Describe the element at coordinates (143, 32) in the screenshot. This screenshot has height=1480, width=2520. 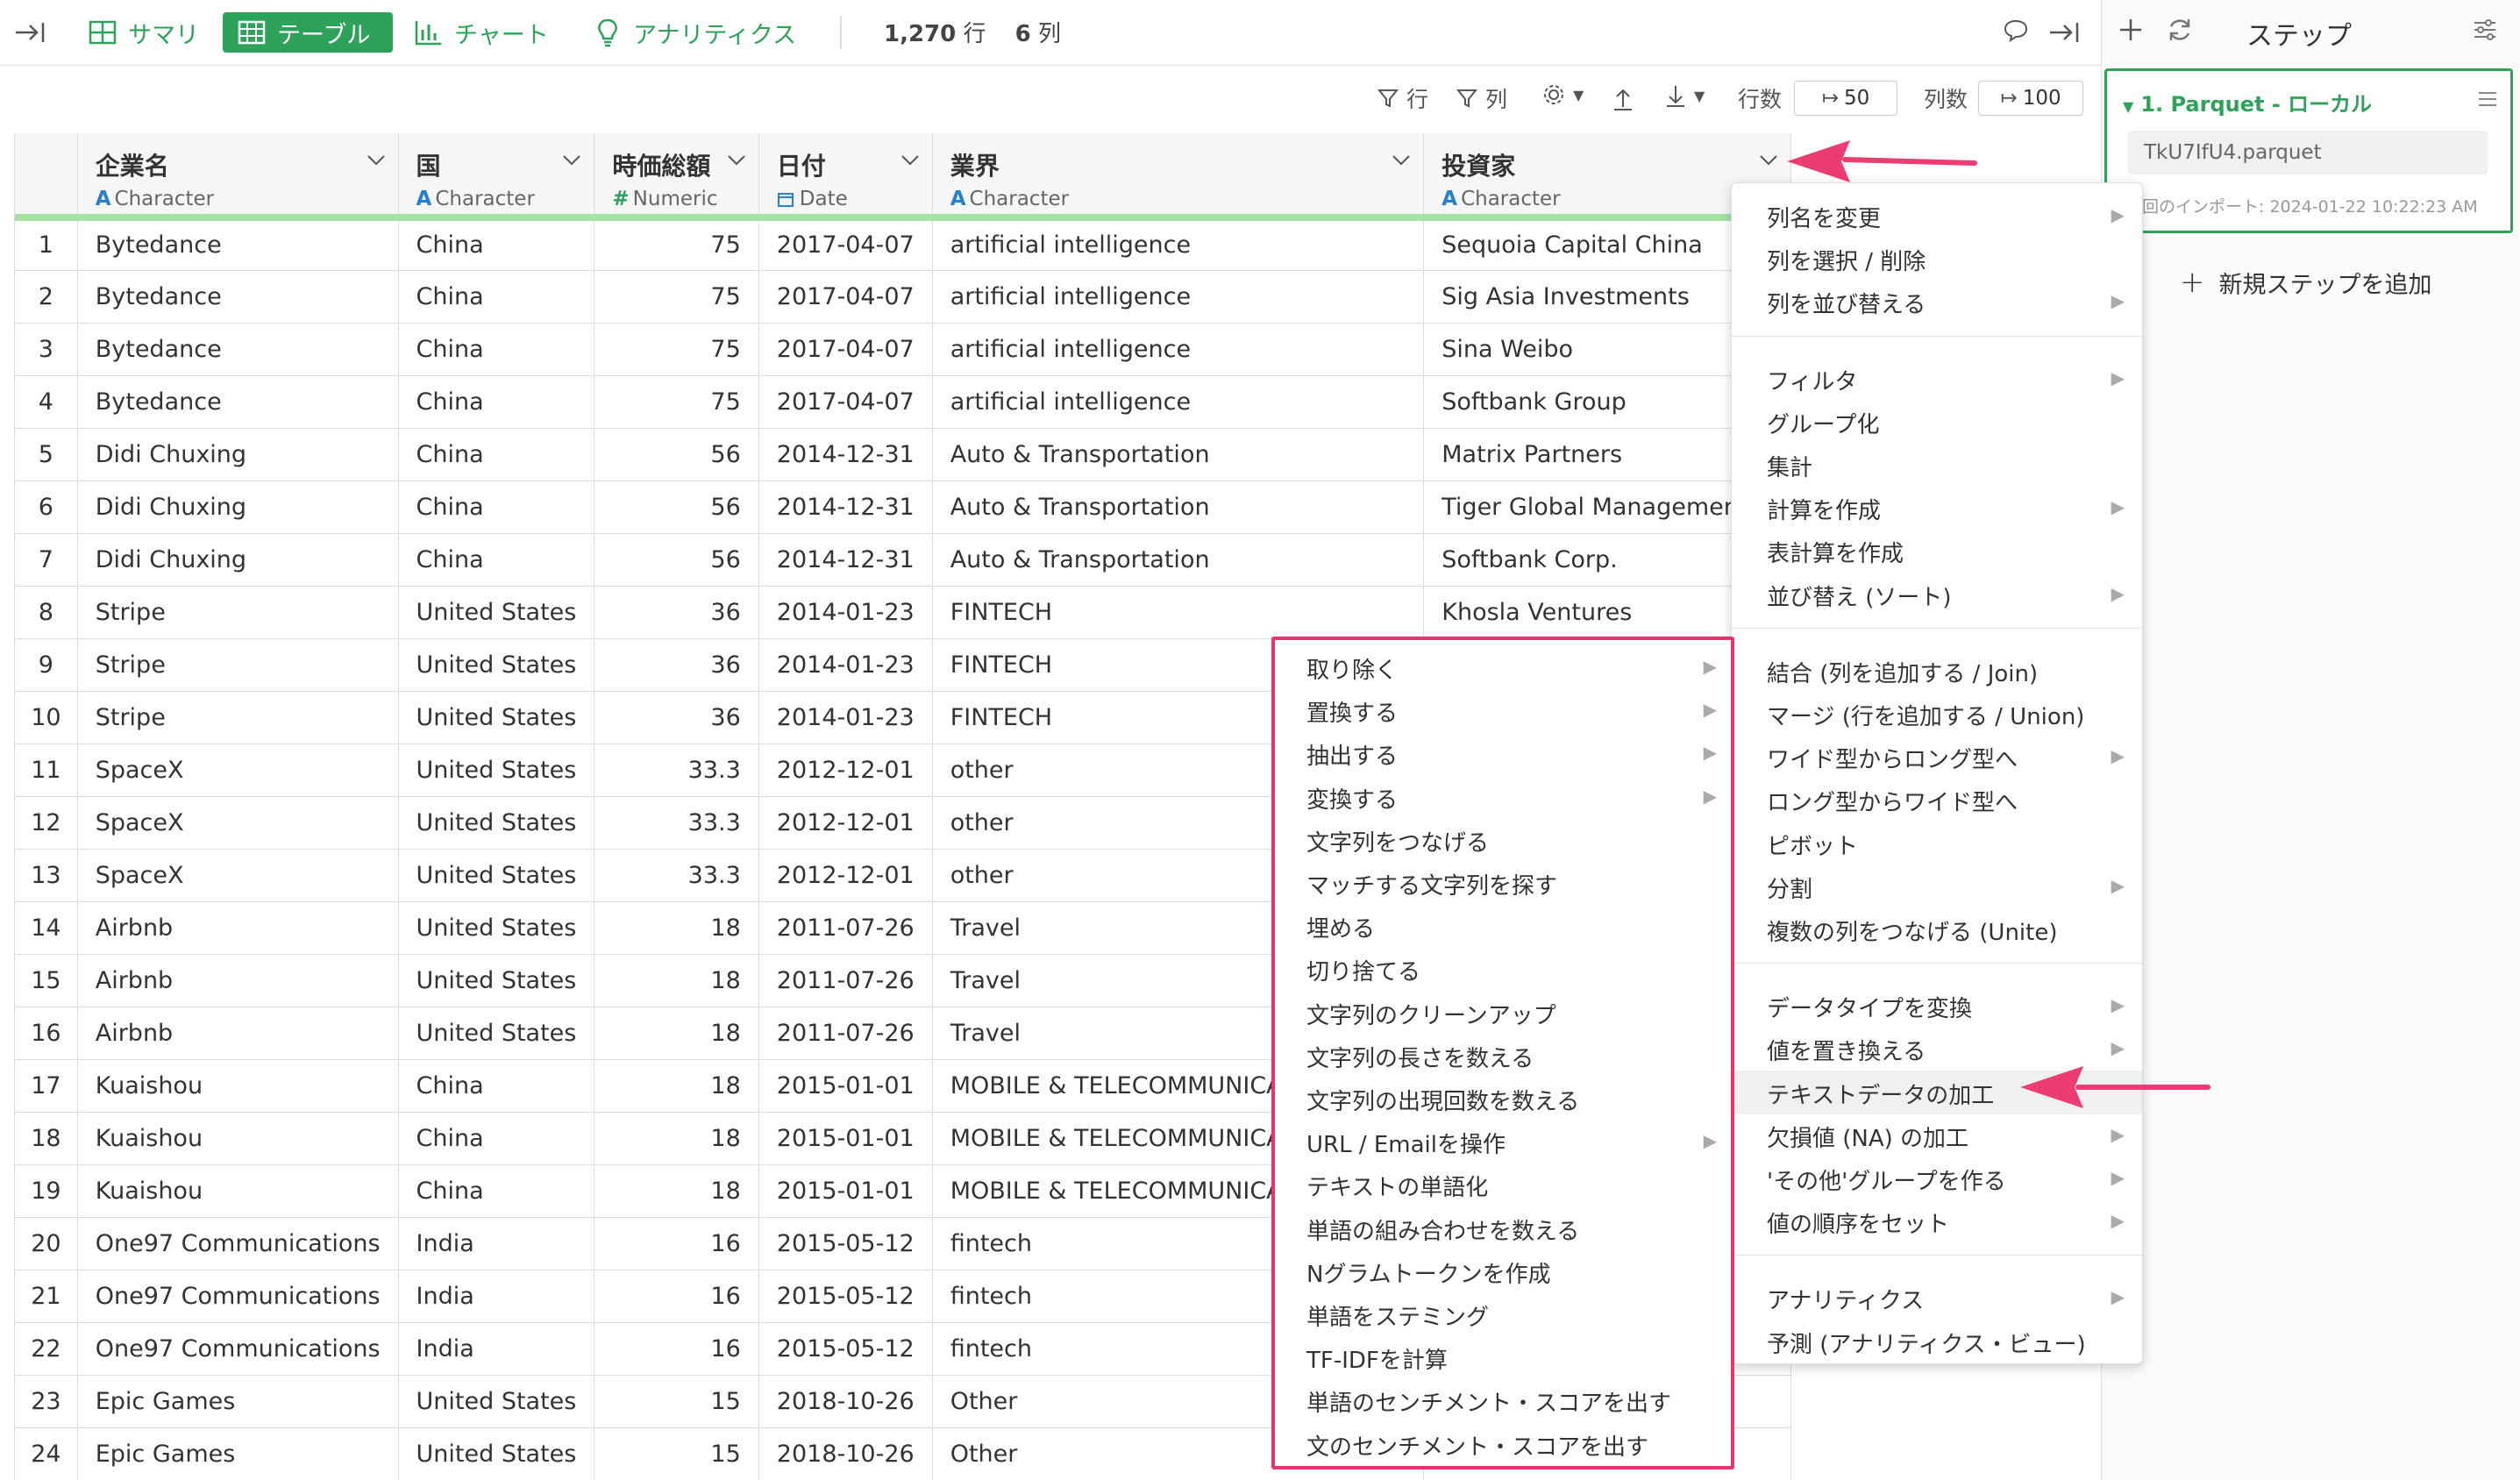
I see `tab-summary: サマリ` at that location.